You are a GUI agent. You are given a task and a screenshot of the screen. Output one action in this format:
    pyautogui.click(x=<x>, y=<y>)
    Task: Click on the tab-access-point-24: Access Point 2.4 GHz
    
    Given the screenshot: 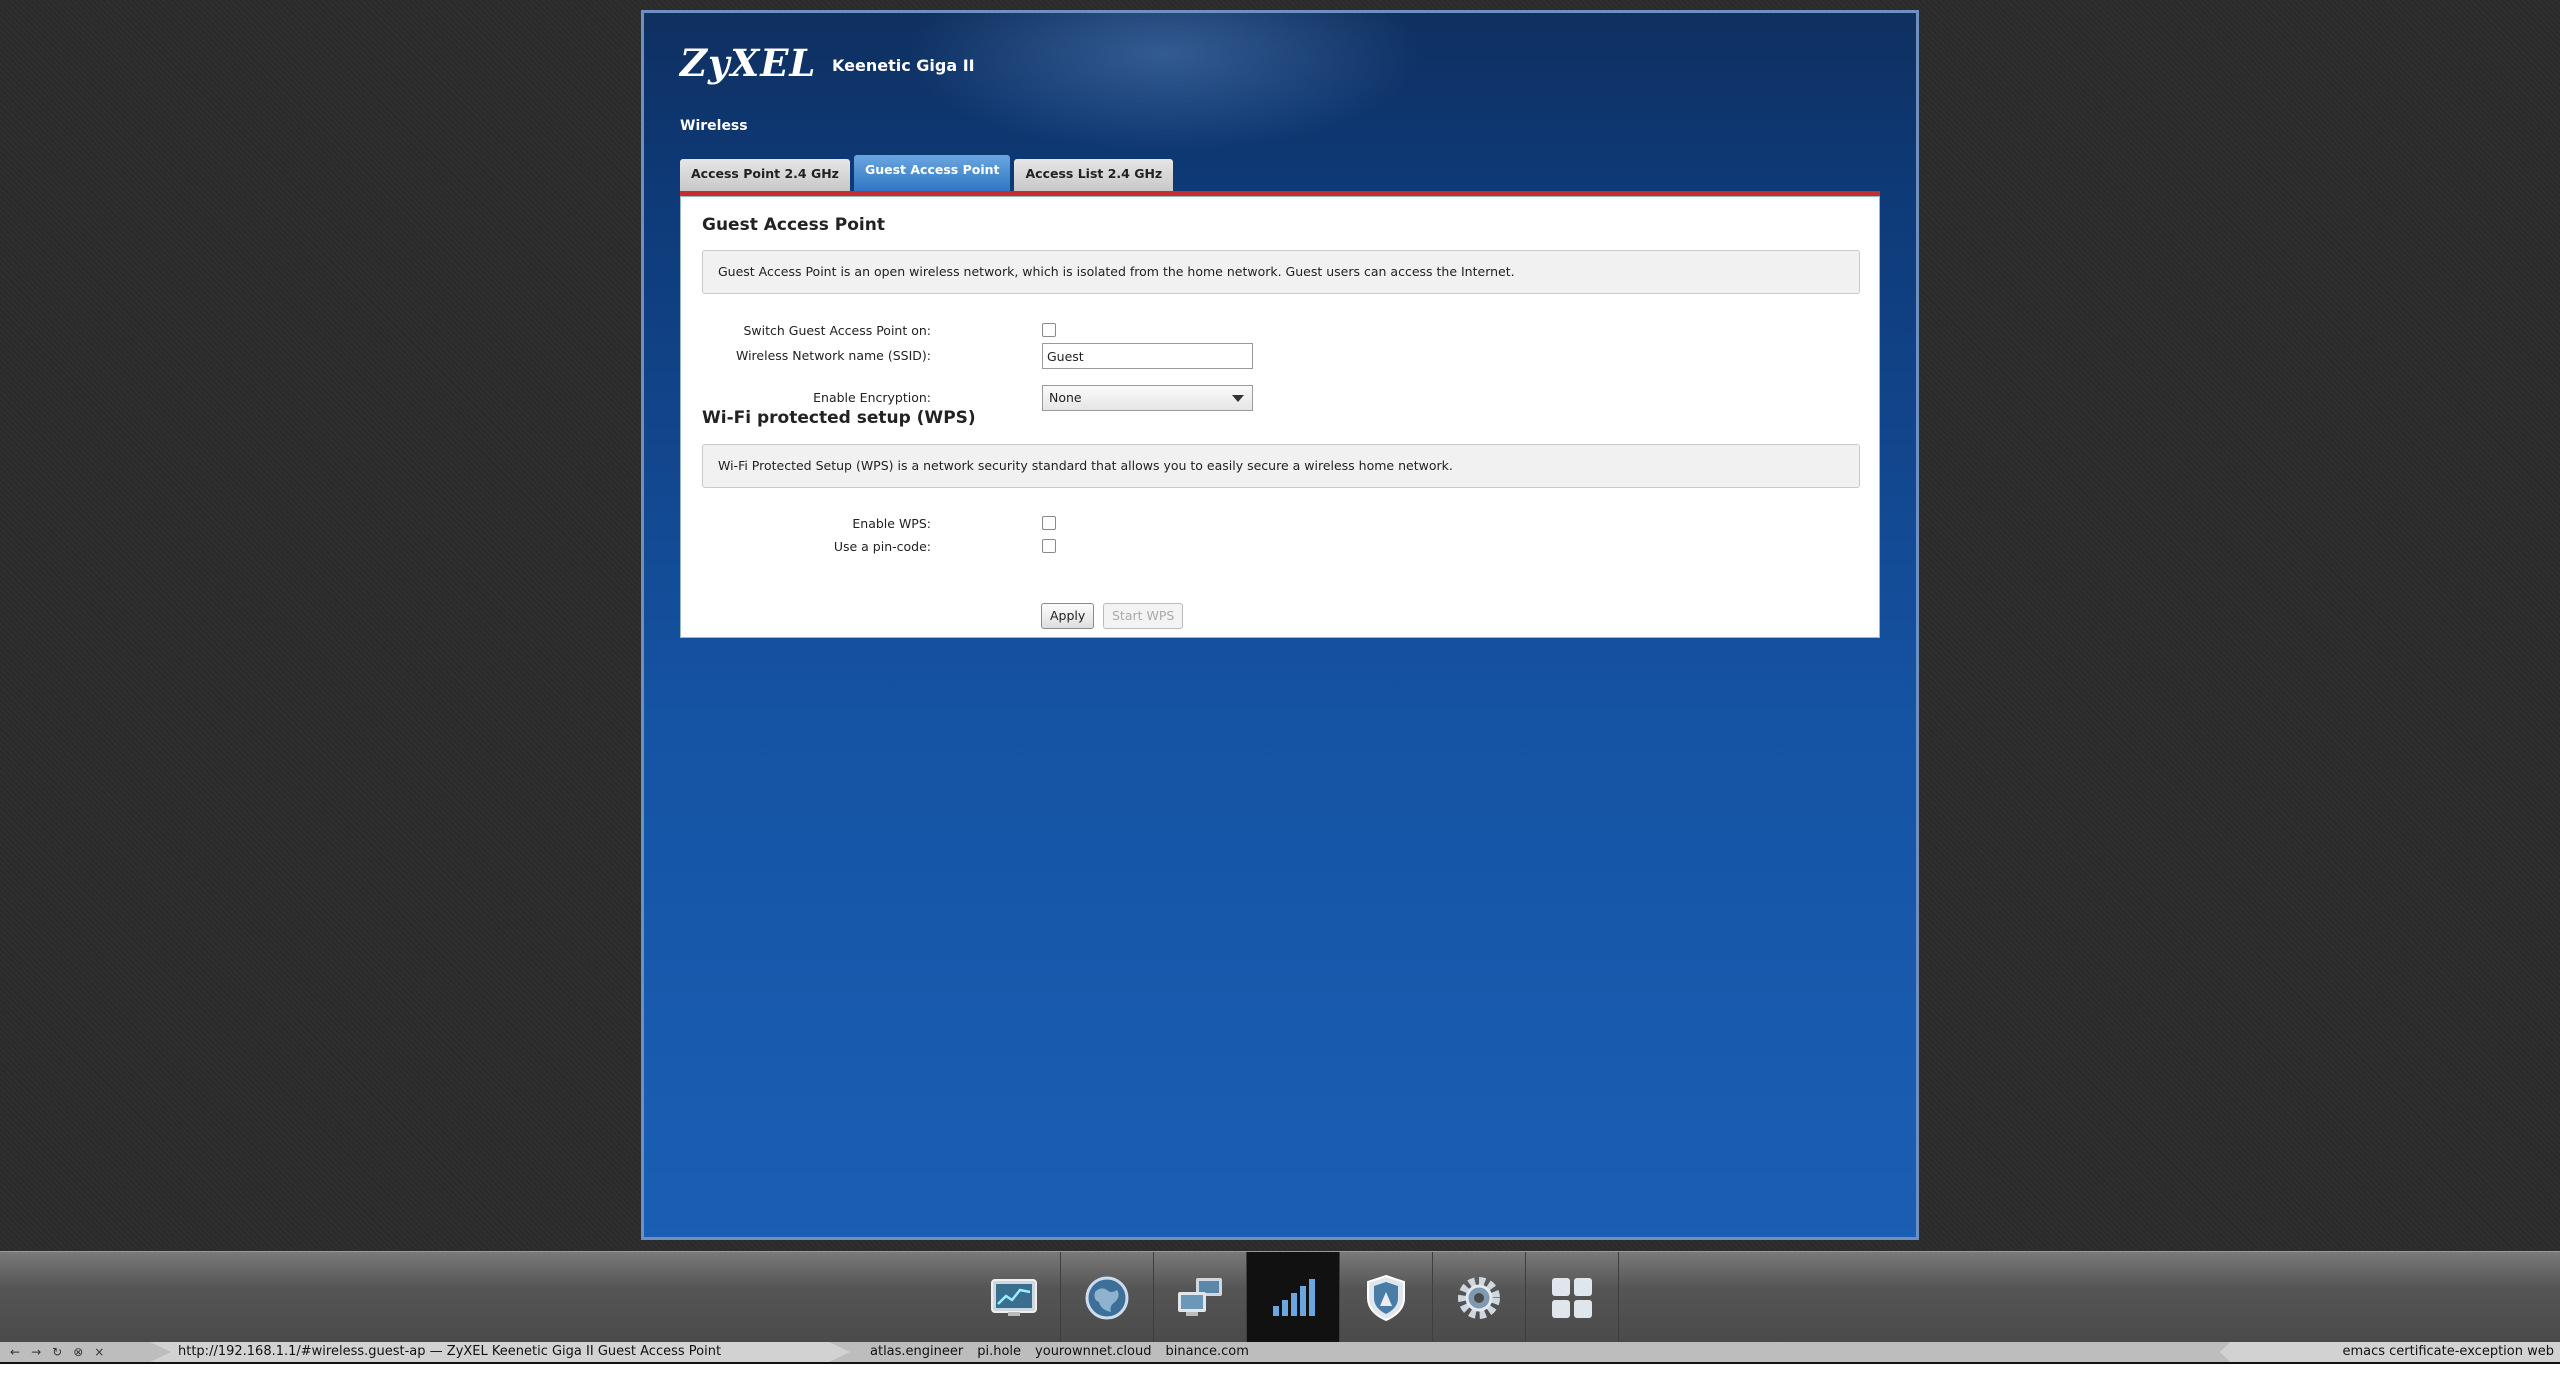 What is the action you would take?
    pyautogui.click(x=765, y=175)
    